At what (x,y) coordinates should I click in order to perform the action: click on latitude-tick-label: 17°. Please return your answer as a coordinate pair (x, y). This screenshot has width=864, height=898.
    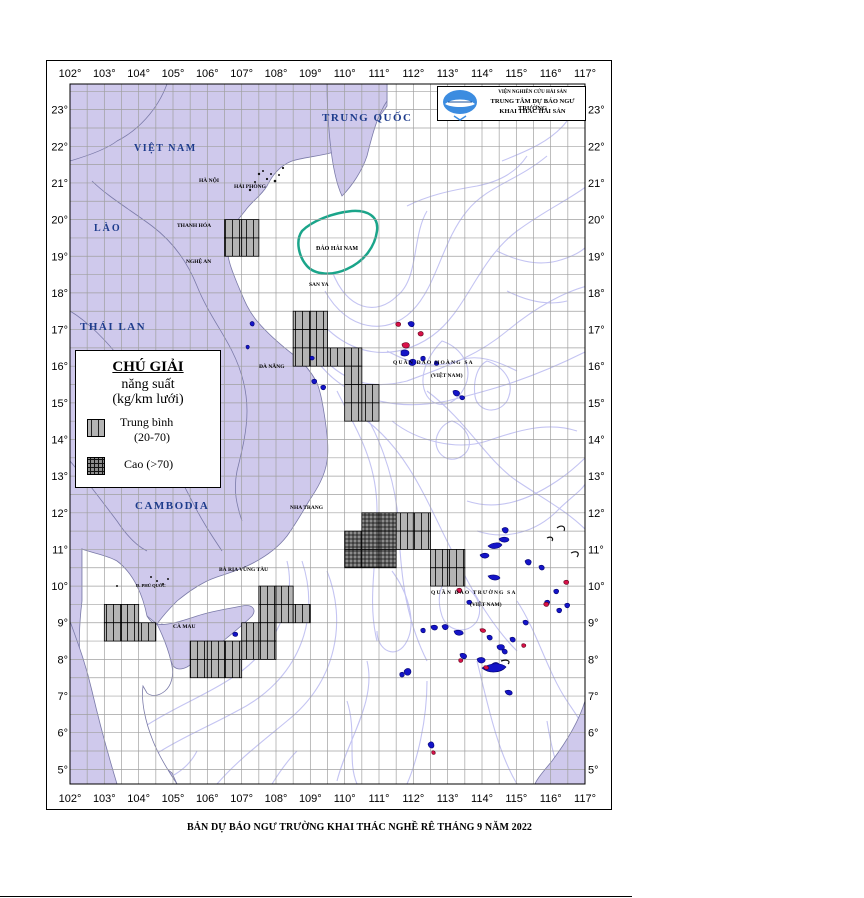
    Looking at the image, I should click on (596, 331).